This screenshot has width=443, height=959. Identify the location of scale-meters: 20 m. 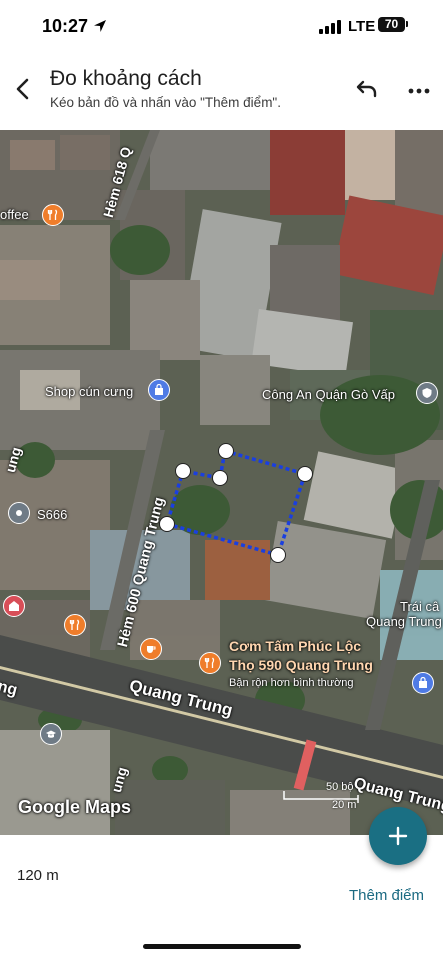
(344, 805).